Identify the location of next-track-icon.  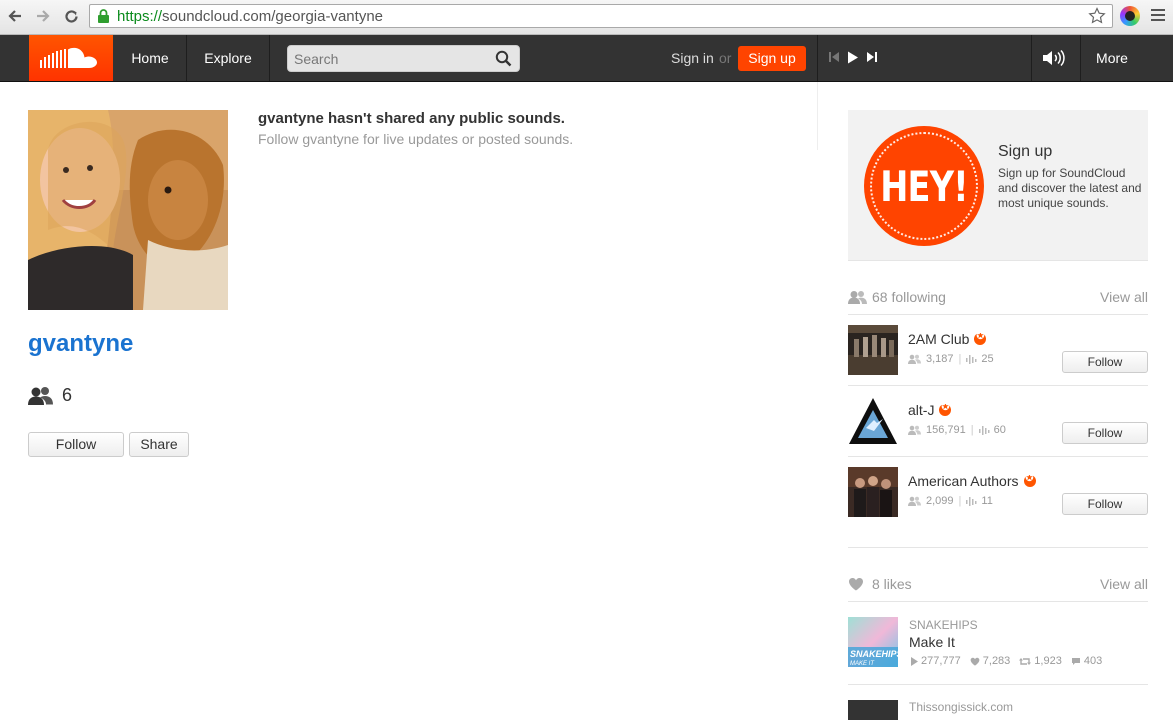
(872, 57).